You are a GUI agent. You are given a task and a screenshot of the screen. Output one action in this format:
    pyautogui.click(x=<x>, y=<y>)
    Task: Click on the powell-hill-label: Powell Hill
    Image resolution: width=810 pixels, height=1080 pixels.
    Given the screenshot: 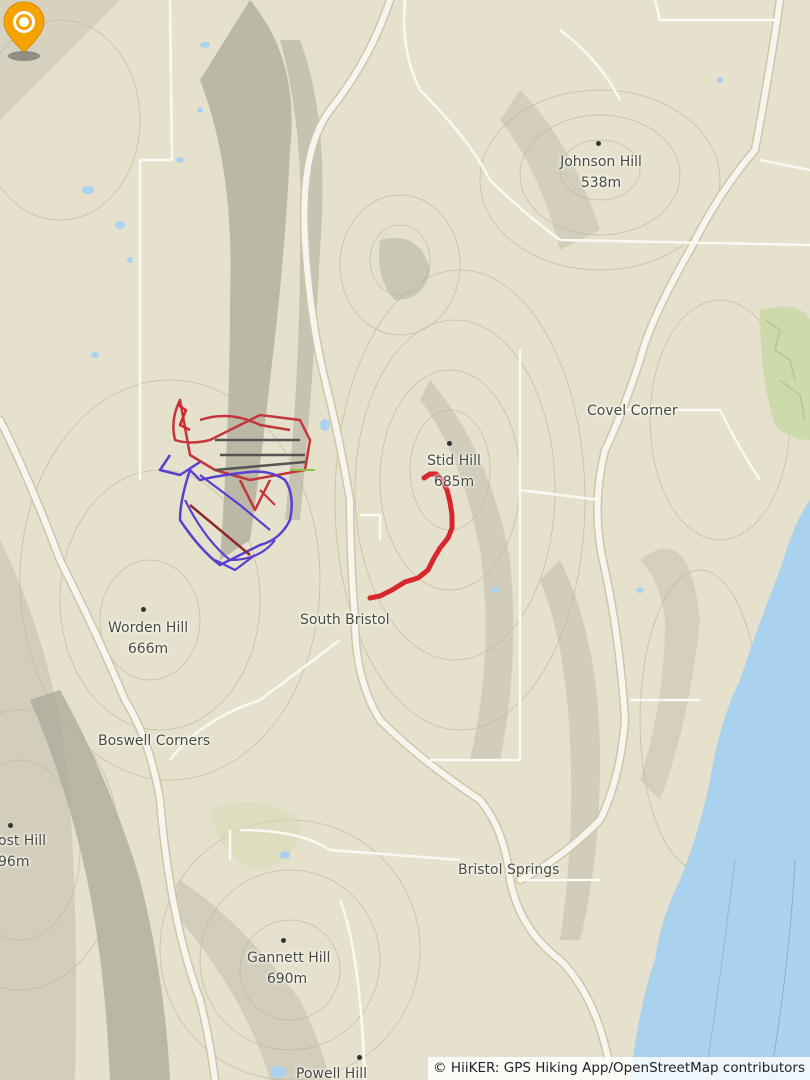 What is the action you would take?
    pyautogui.click(x=331, y=1073)
    